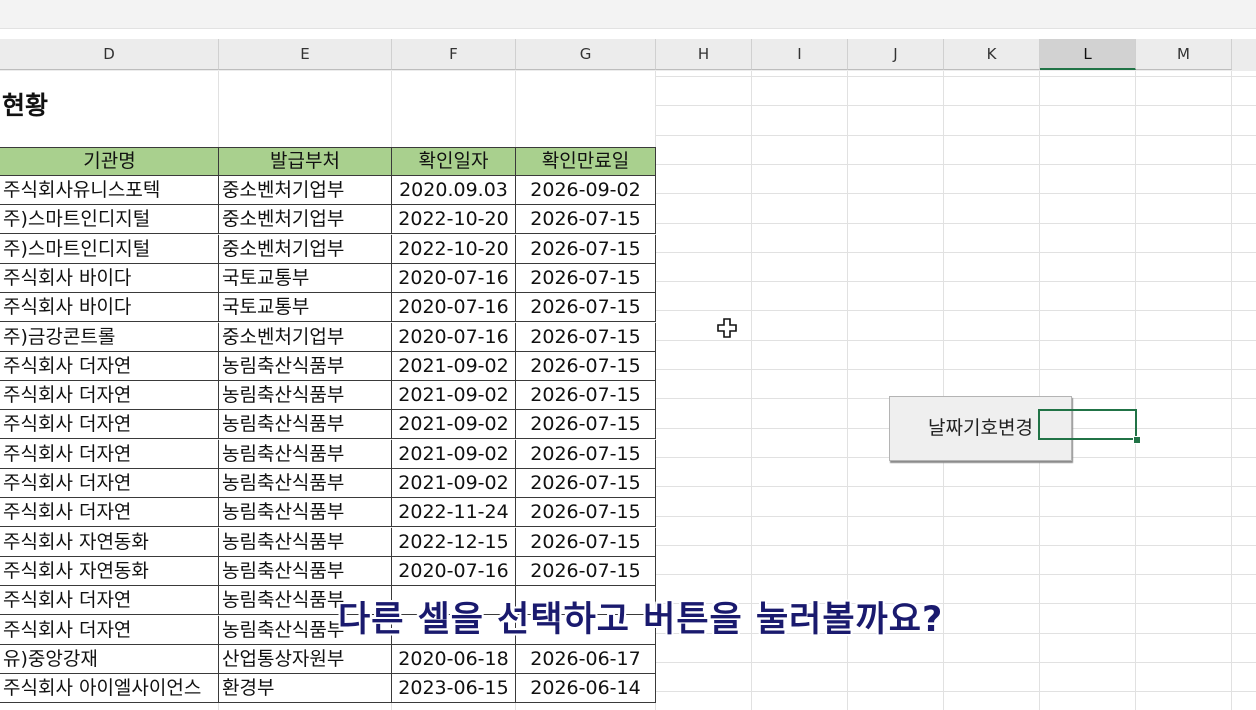 The height and width of the screenshot is (710, 1256). Describe the element at coordinates (109, 190) in the screenshot. I see `table-cell: 주식회사유니스포텍` at that location.